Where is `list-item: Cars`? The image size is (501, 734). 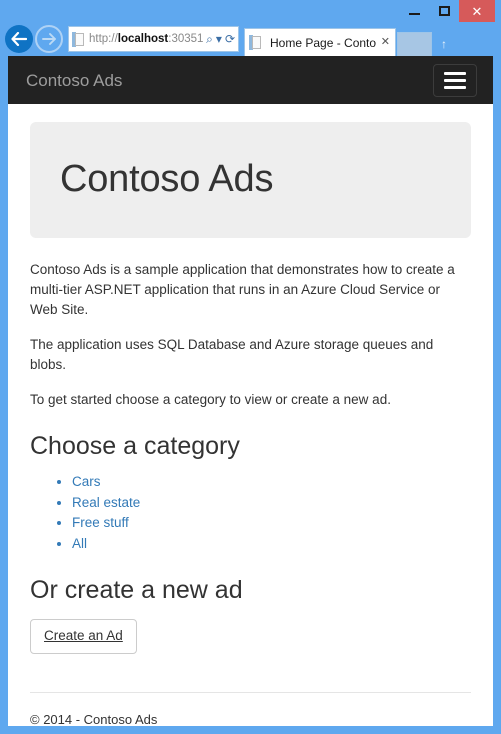 list-item: Cars is located at coordinates (271, 482).